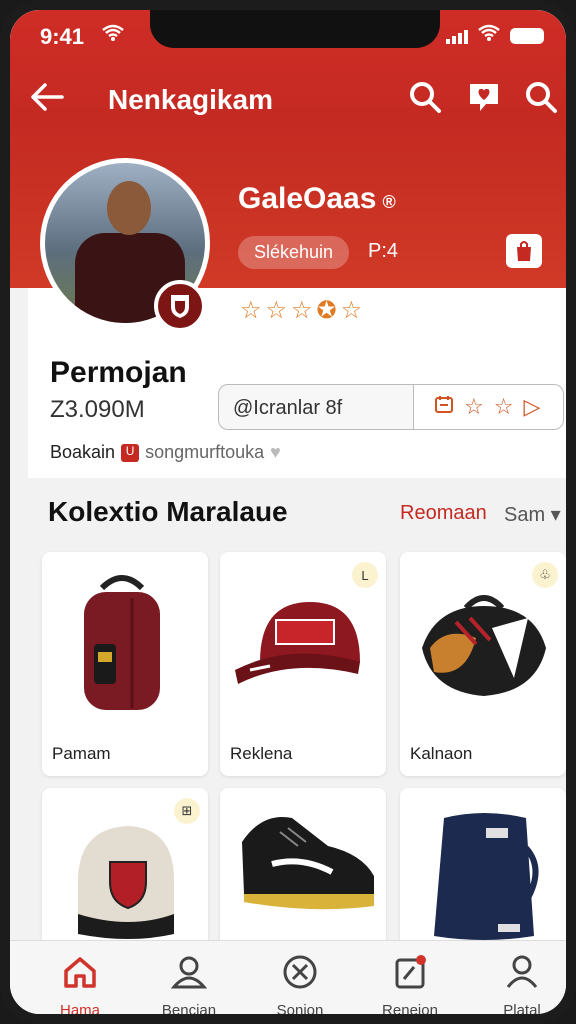 This screenshot has height=1024, width=576. What do you see at coordinates (205, 452) in the screenshot?
I see `desc-sub: songmurftouka` at bounding box center [205, 452].